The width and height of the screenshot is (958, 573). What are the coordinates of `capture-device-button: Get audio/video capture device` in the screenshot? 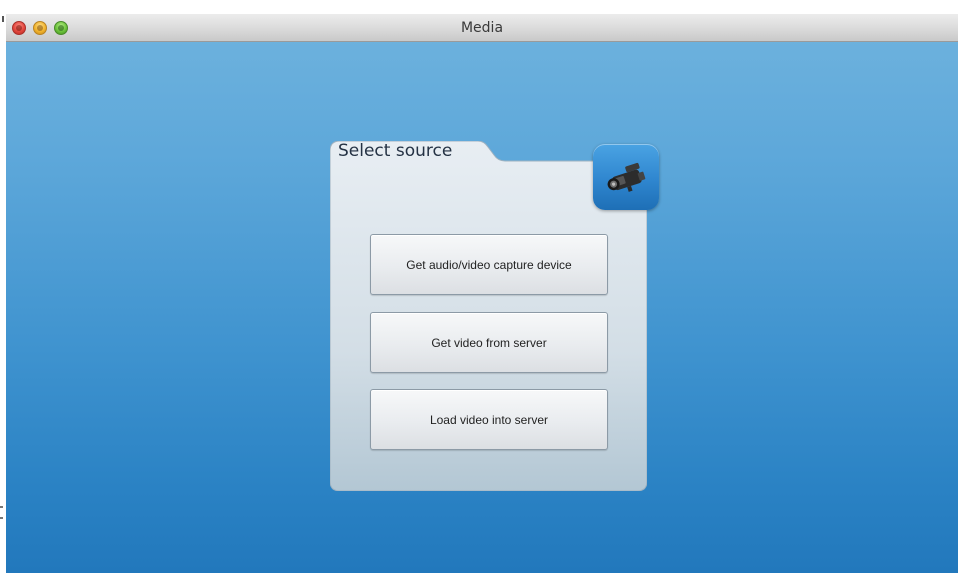 It's located at (489, 264).